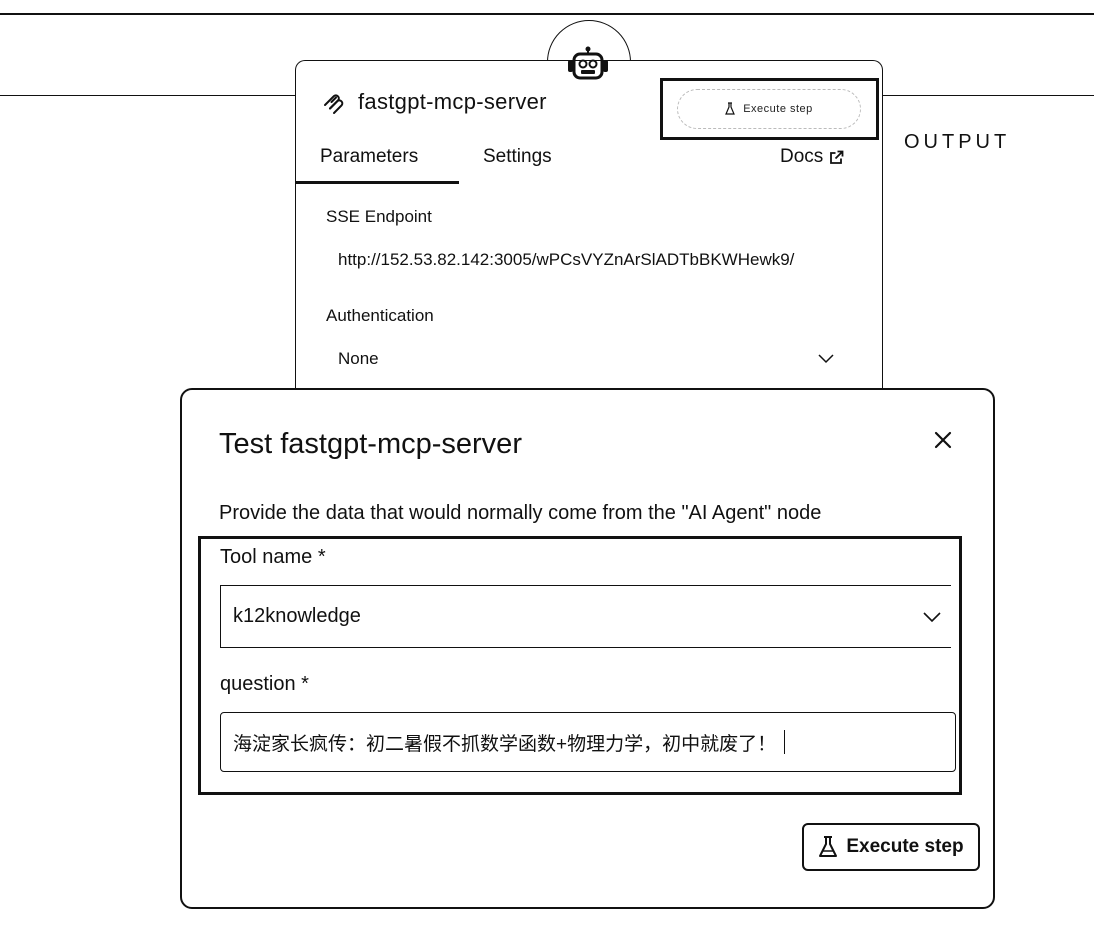  I want to click on active-tab-indicator, so click(377, 182).